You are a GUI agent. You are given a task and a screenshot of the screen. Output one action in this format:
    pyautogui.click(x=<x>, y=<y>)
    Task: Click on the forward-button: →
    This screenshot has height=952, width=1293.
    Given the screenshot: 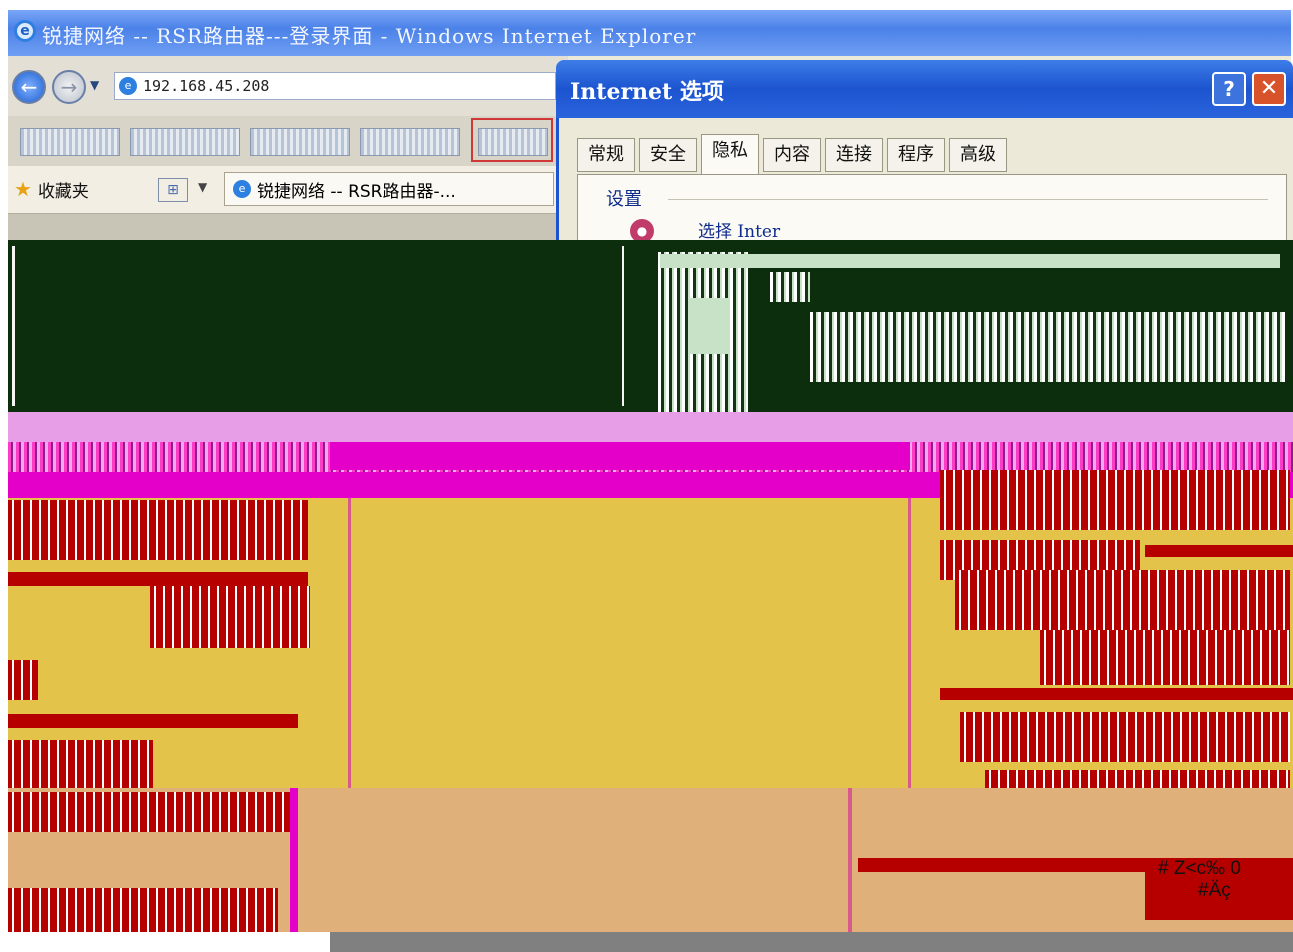 What is the action you would take?
    pyautogui.click(x=69, y=87)
    